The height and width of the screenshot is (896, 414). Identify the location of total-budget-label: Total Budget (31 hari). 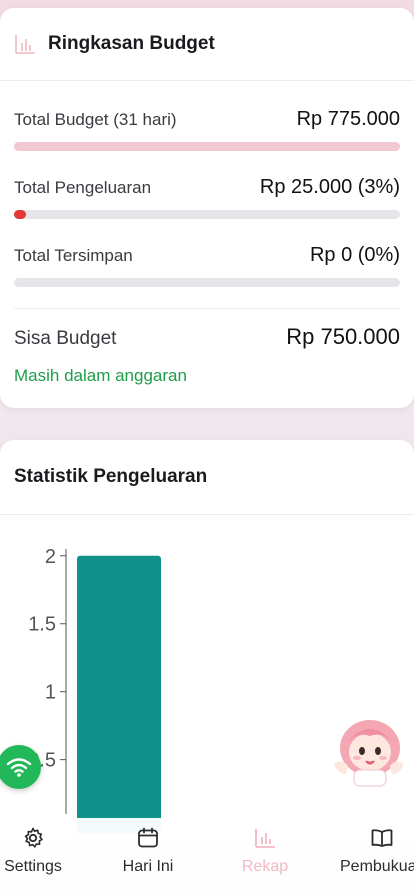
(95, 119).